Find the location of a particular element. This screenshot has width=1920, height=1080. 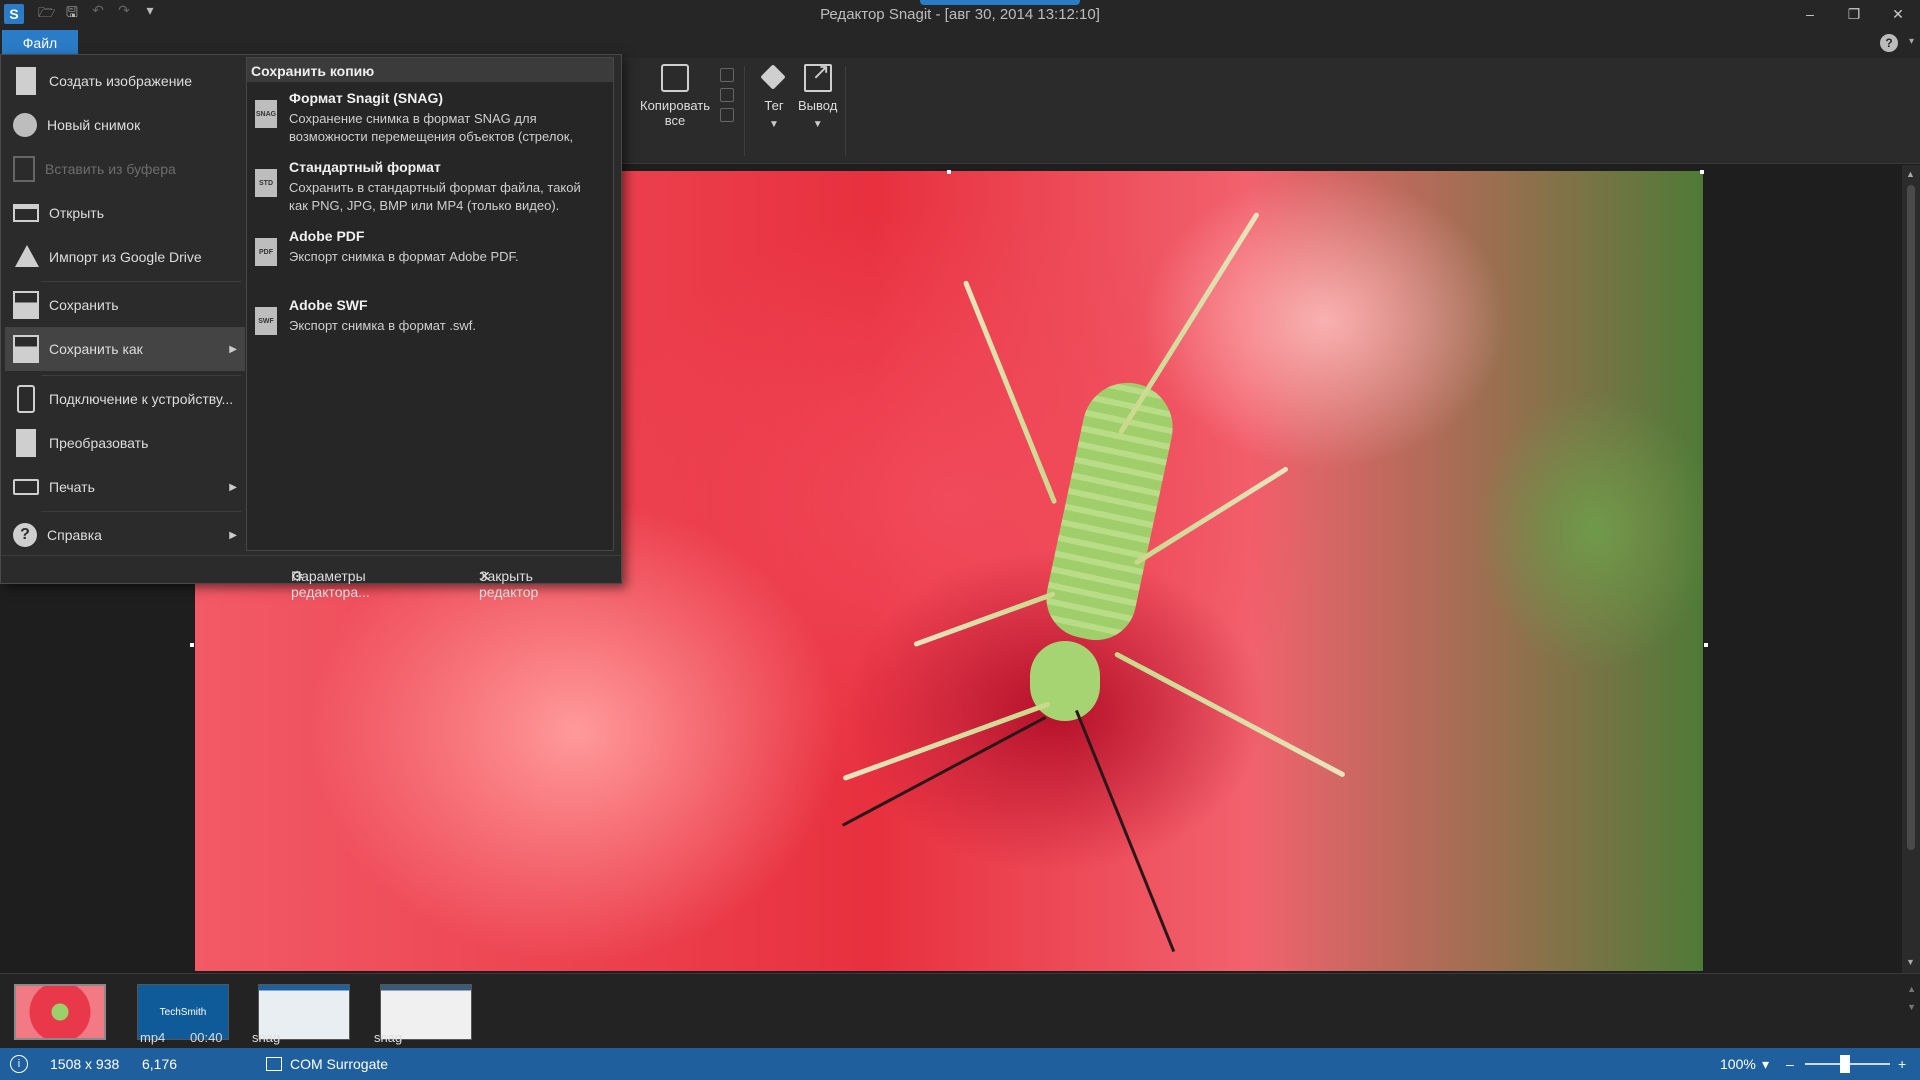

menu-item-label: Сохранить как is located at coordinates (96, 349).